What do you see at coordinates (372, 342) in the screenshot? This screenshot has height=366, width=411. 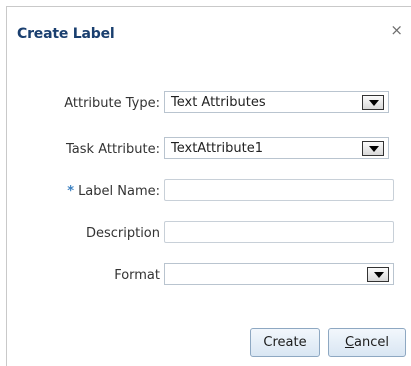 I see `cancel-label-rest: ancel` at bounding box center [372, 342].